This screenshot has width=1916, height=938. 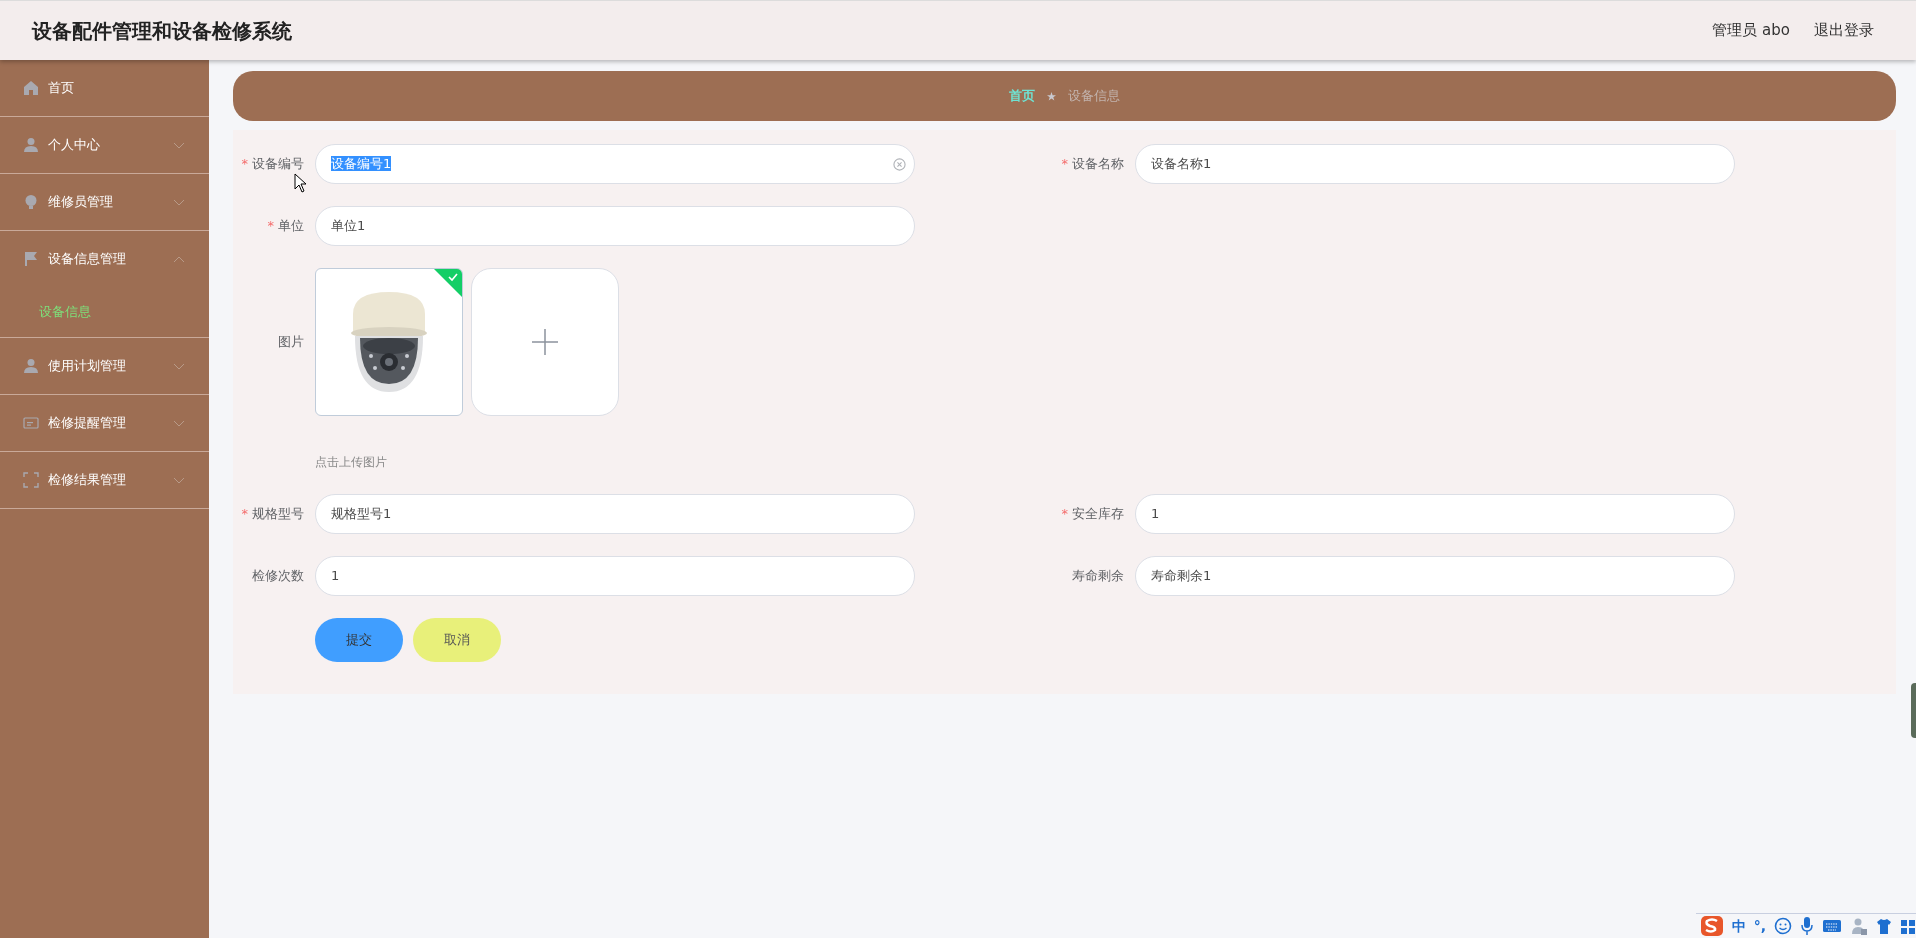 I want to click on field-label: 设备名称, so click(x=1098, y=164).